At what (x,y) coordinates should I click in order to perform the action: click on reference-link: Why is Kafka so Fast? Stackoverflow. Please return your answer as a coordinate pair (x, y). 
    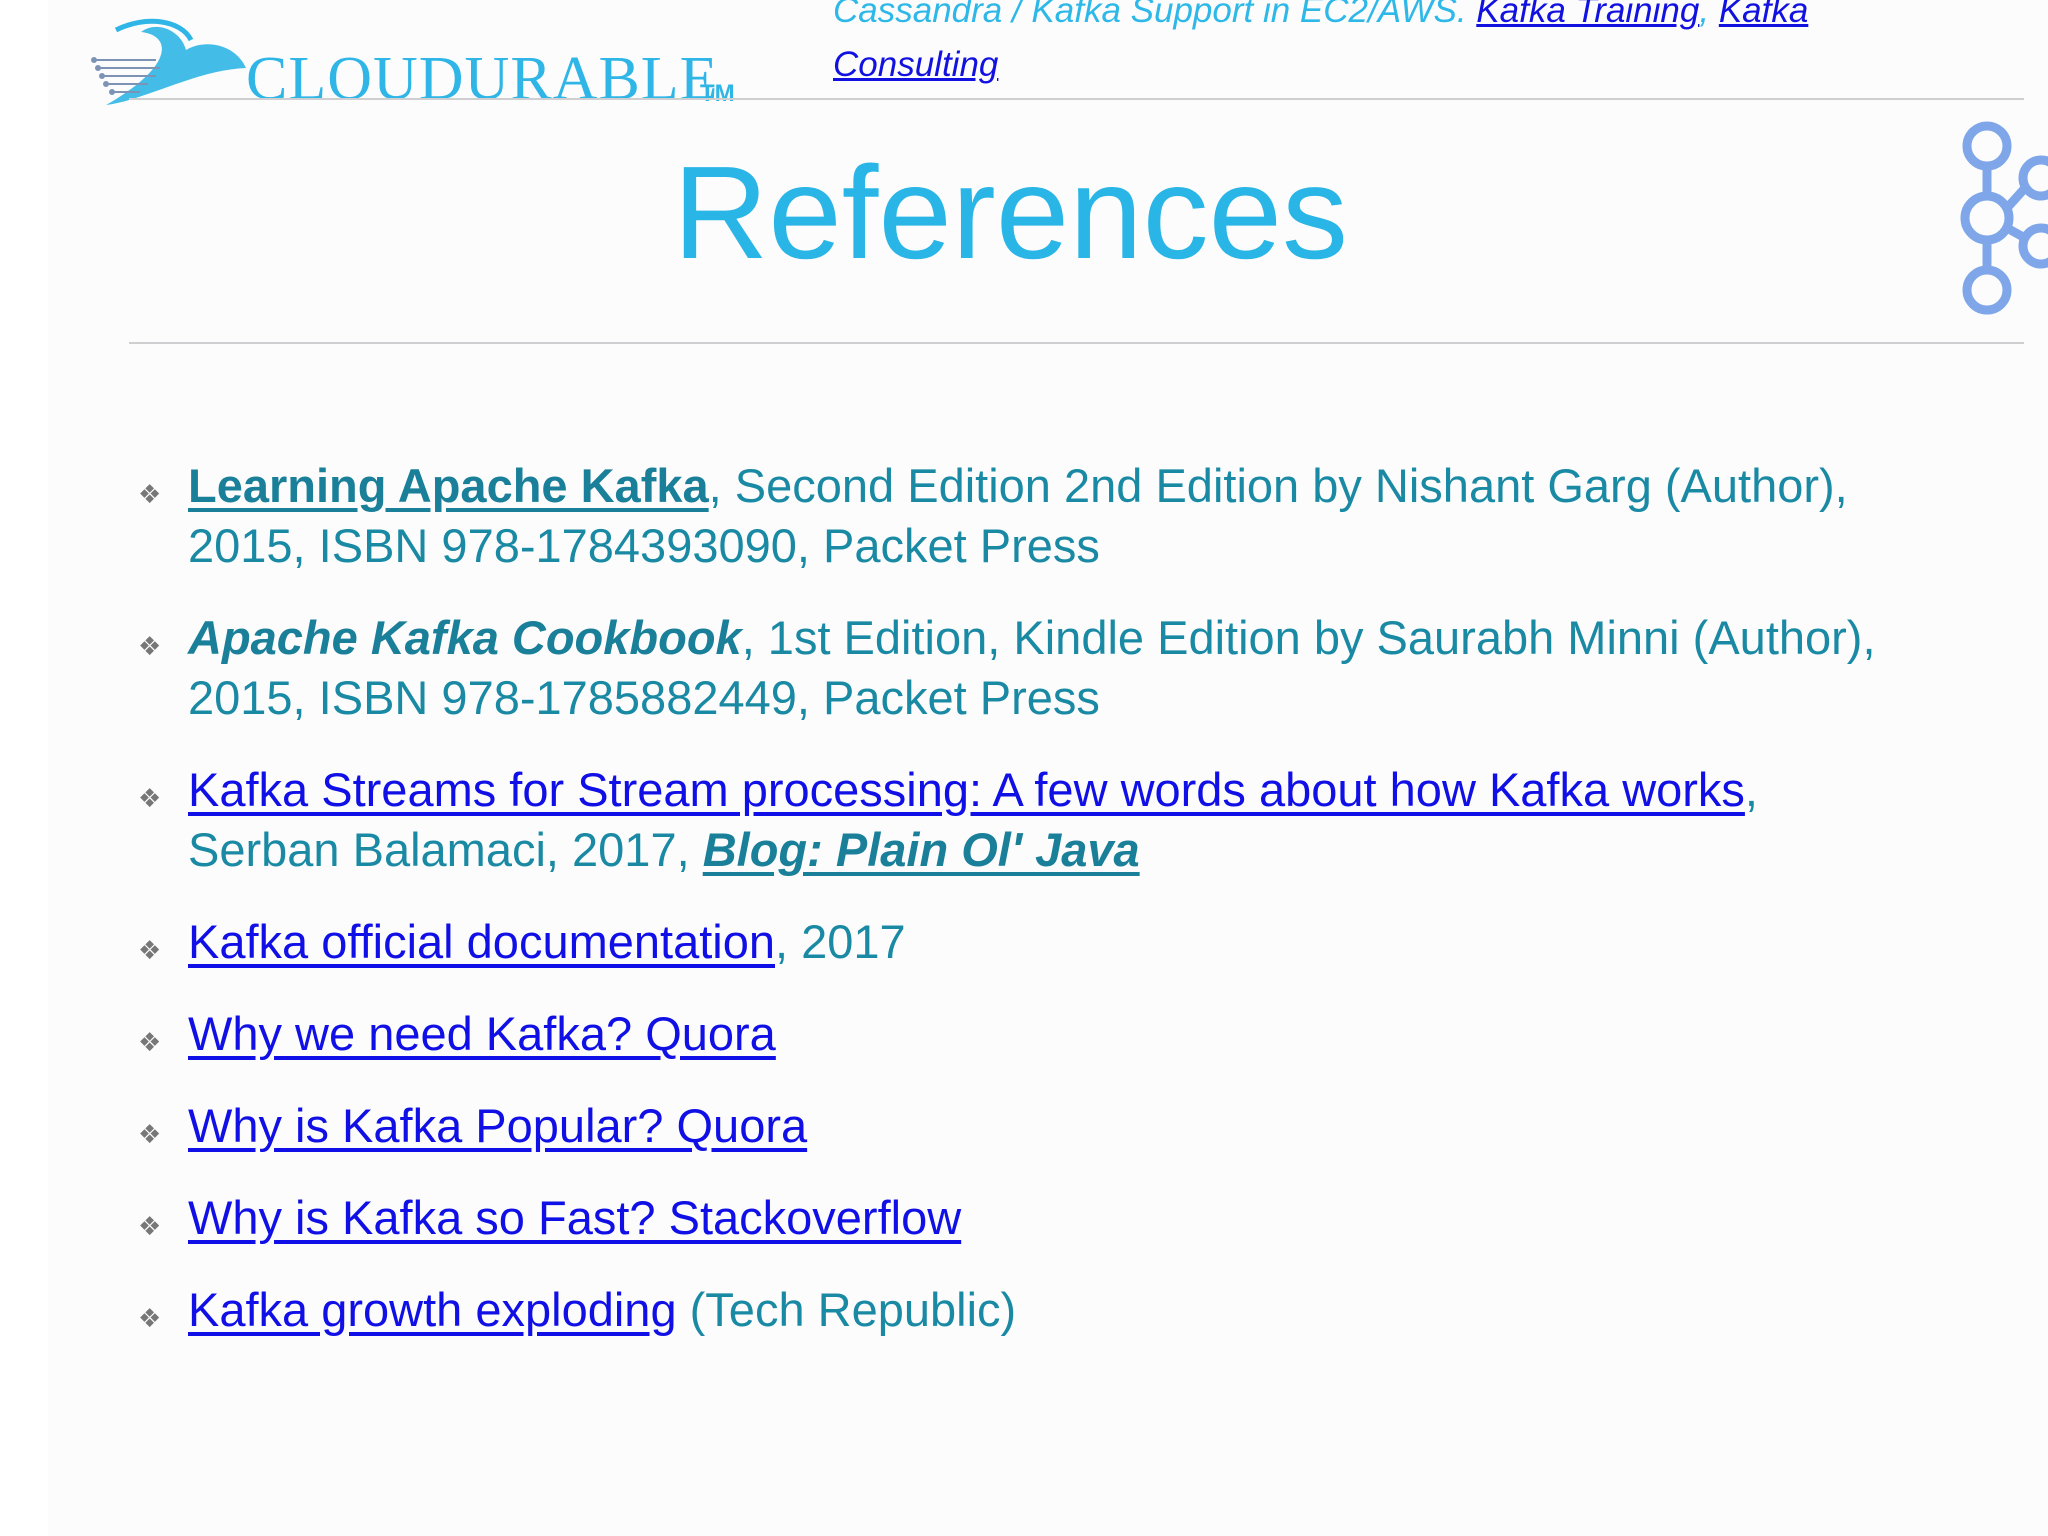
    Looking at the image, I should click on (574, 1217).